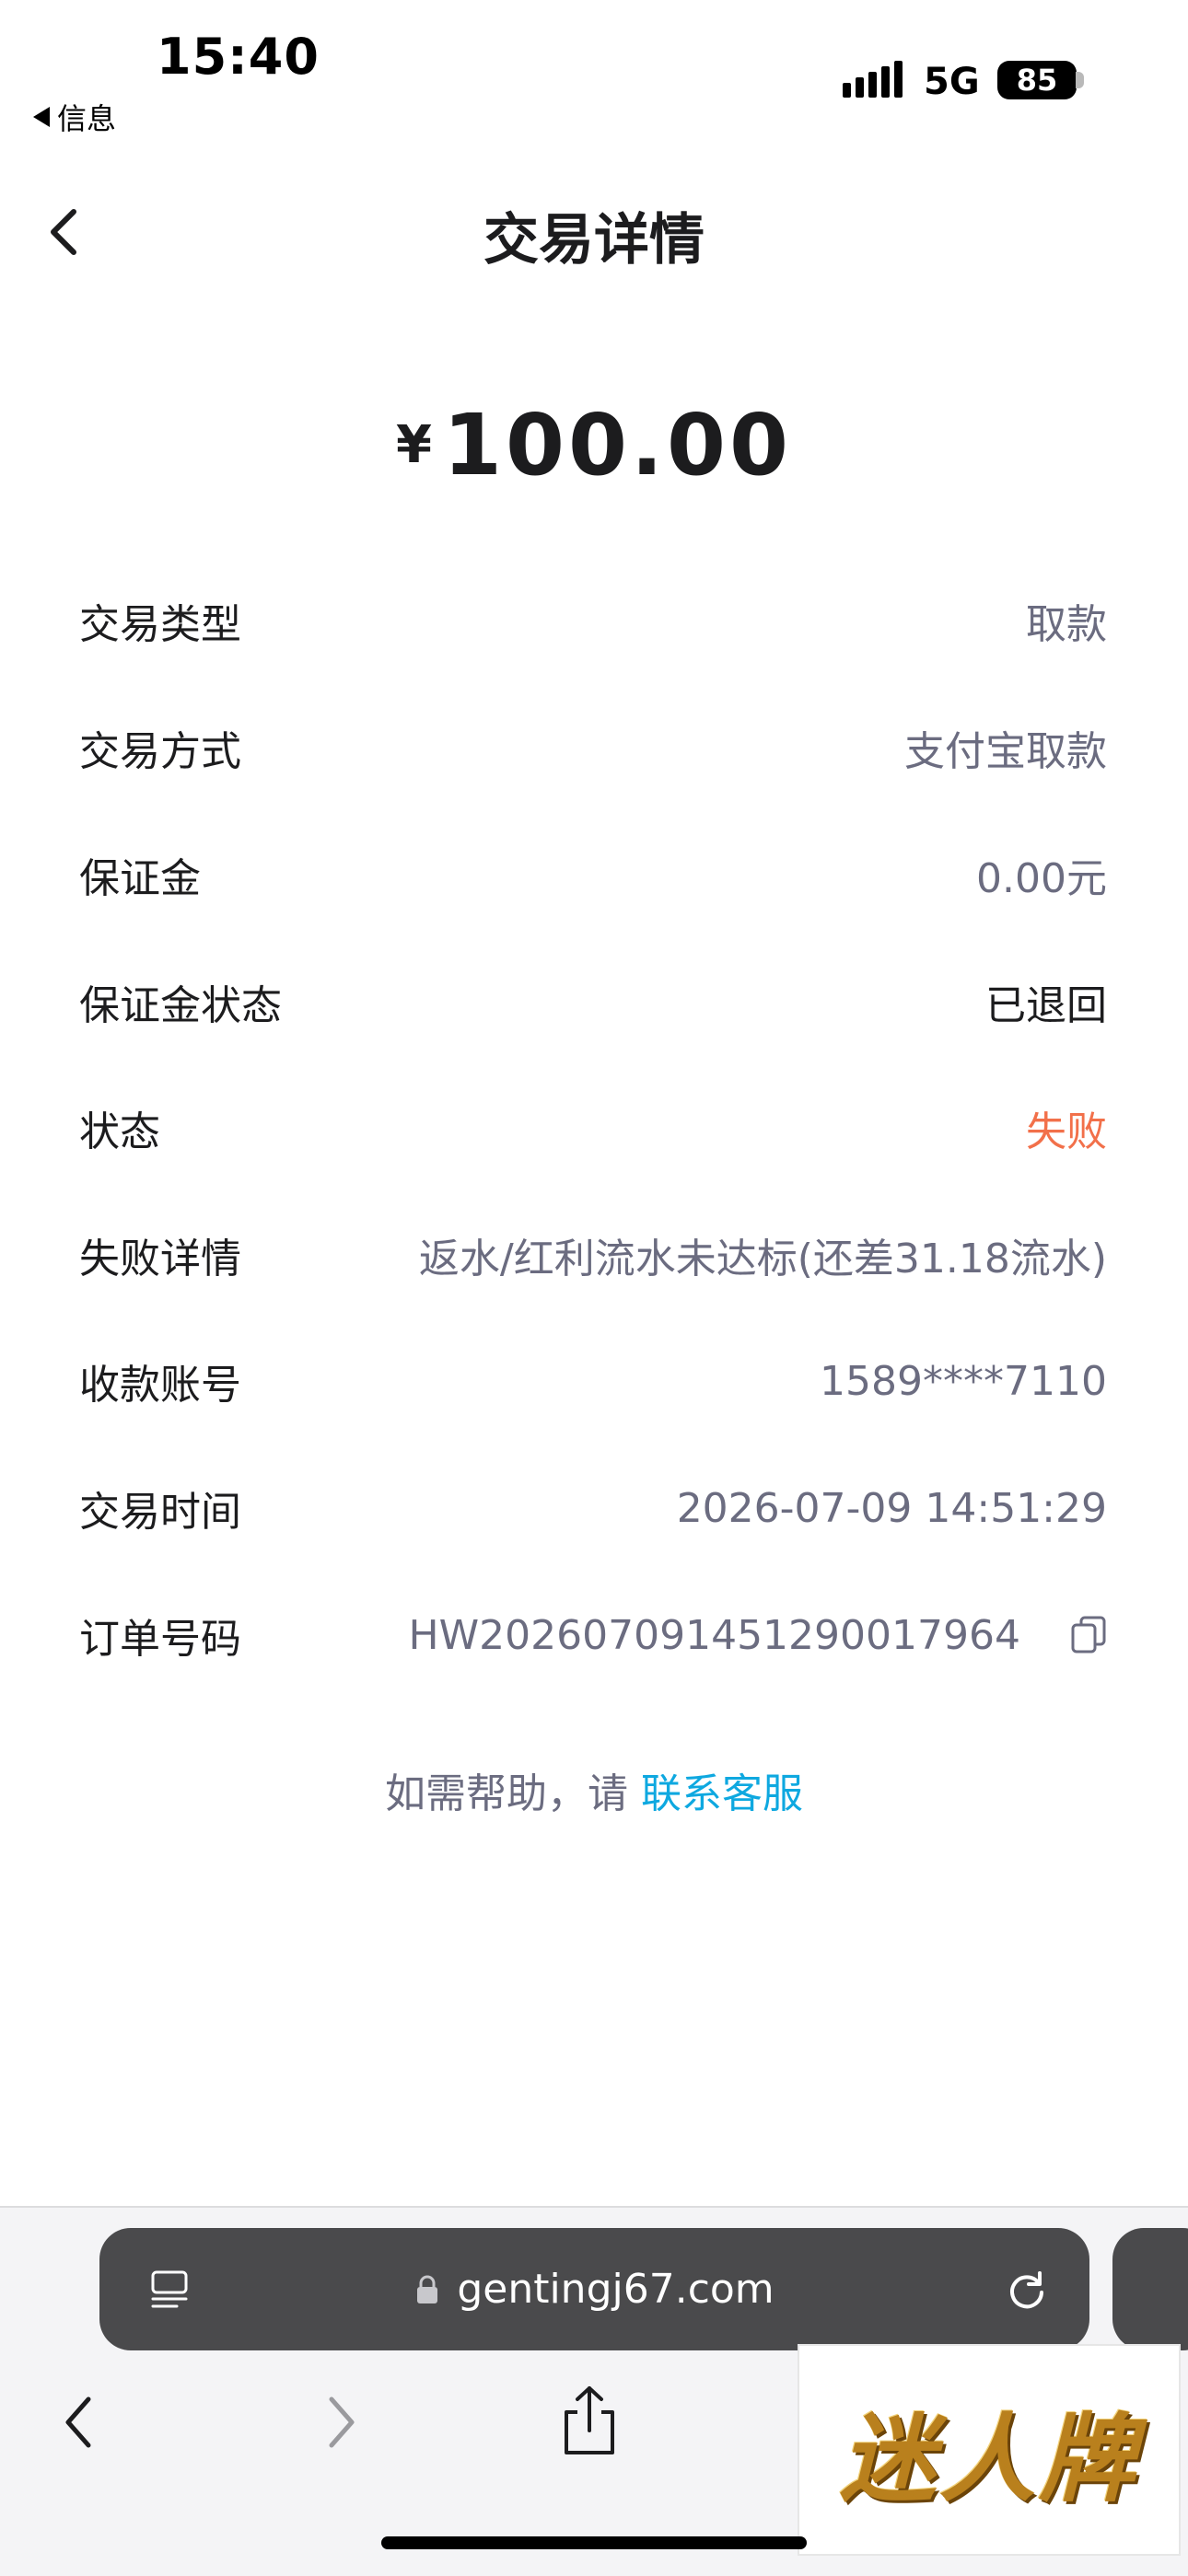 Image resolution: width=1188 pixels, height=2576 pixels. What do you see at coordinates (160, 1512) in the screenshot?
I see `row-label: 交易时间` at bounding box center [160, 1512].